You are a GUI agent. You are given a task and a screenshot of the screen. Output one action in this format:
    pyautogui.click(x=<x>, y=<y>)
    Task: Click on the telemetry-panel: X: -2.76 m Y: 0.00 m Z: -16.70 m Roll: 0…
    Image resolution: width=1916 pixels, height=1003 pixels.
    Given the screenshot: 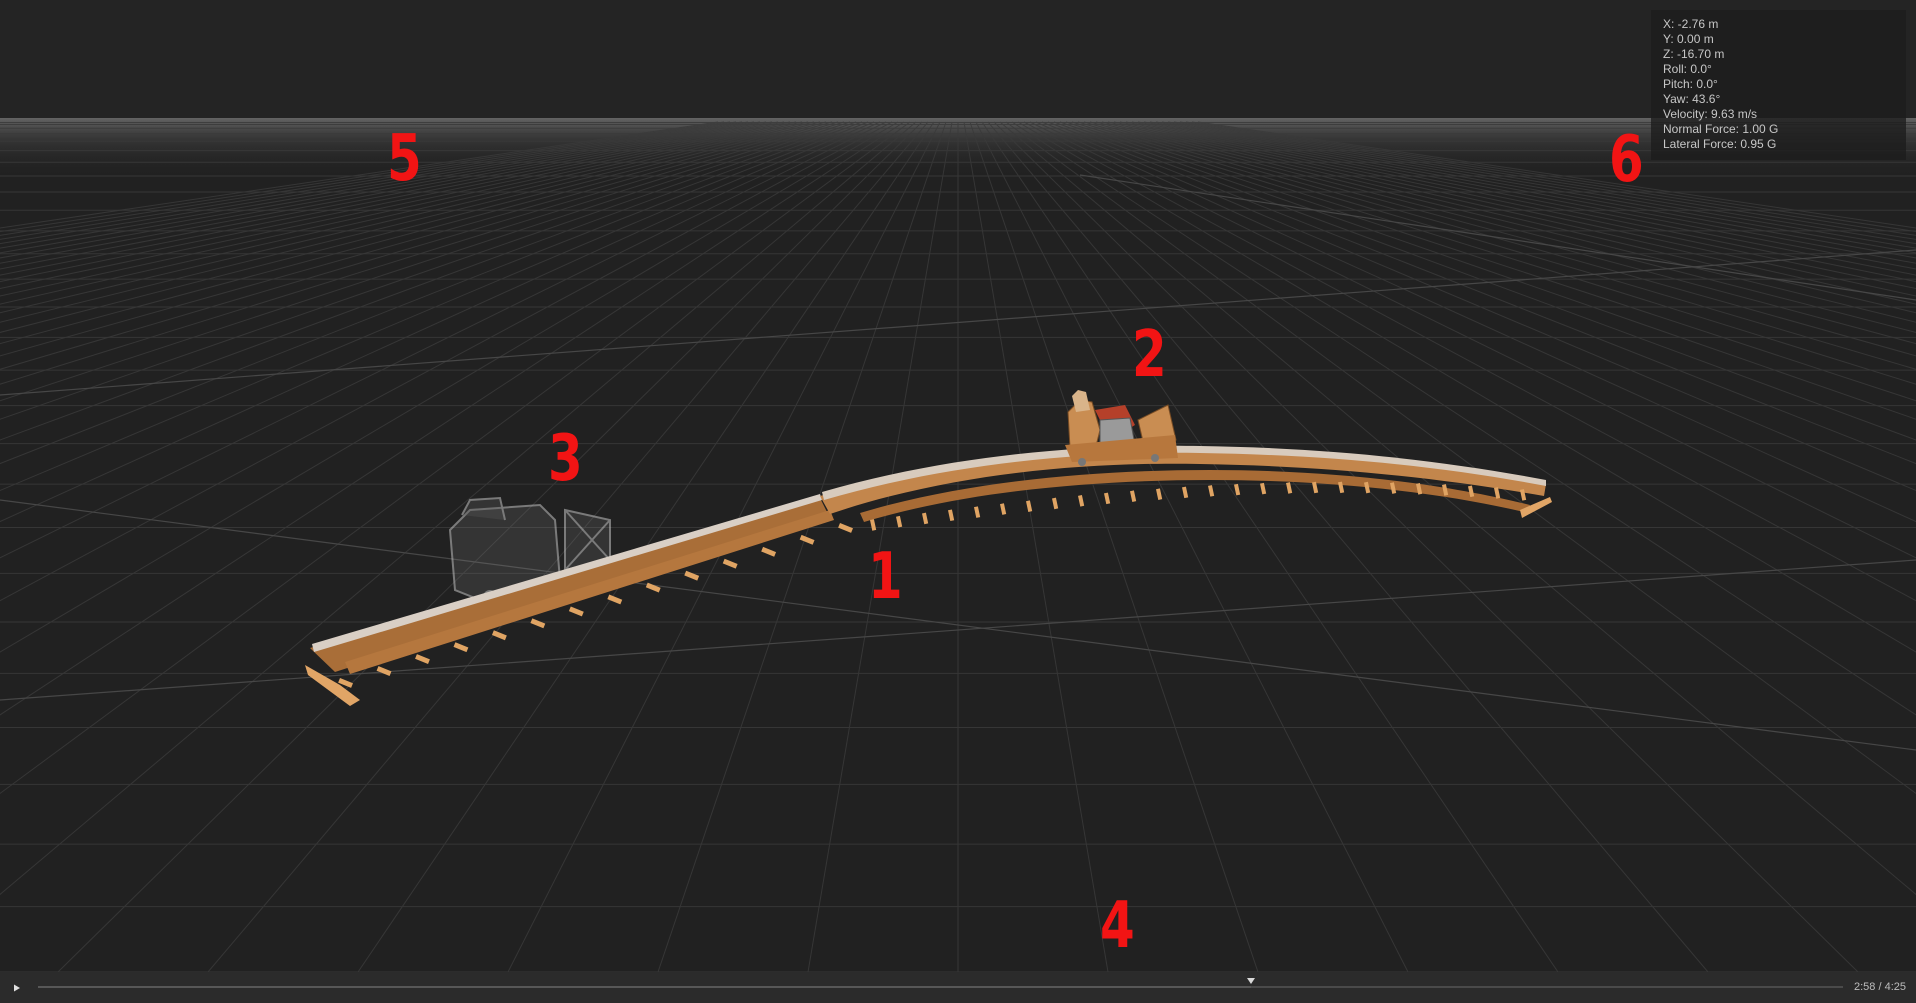 What is the action you would take?
    pyautogui.click(x=1778, y=85)
    